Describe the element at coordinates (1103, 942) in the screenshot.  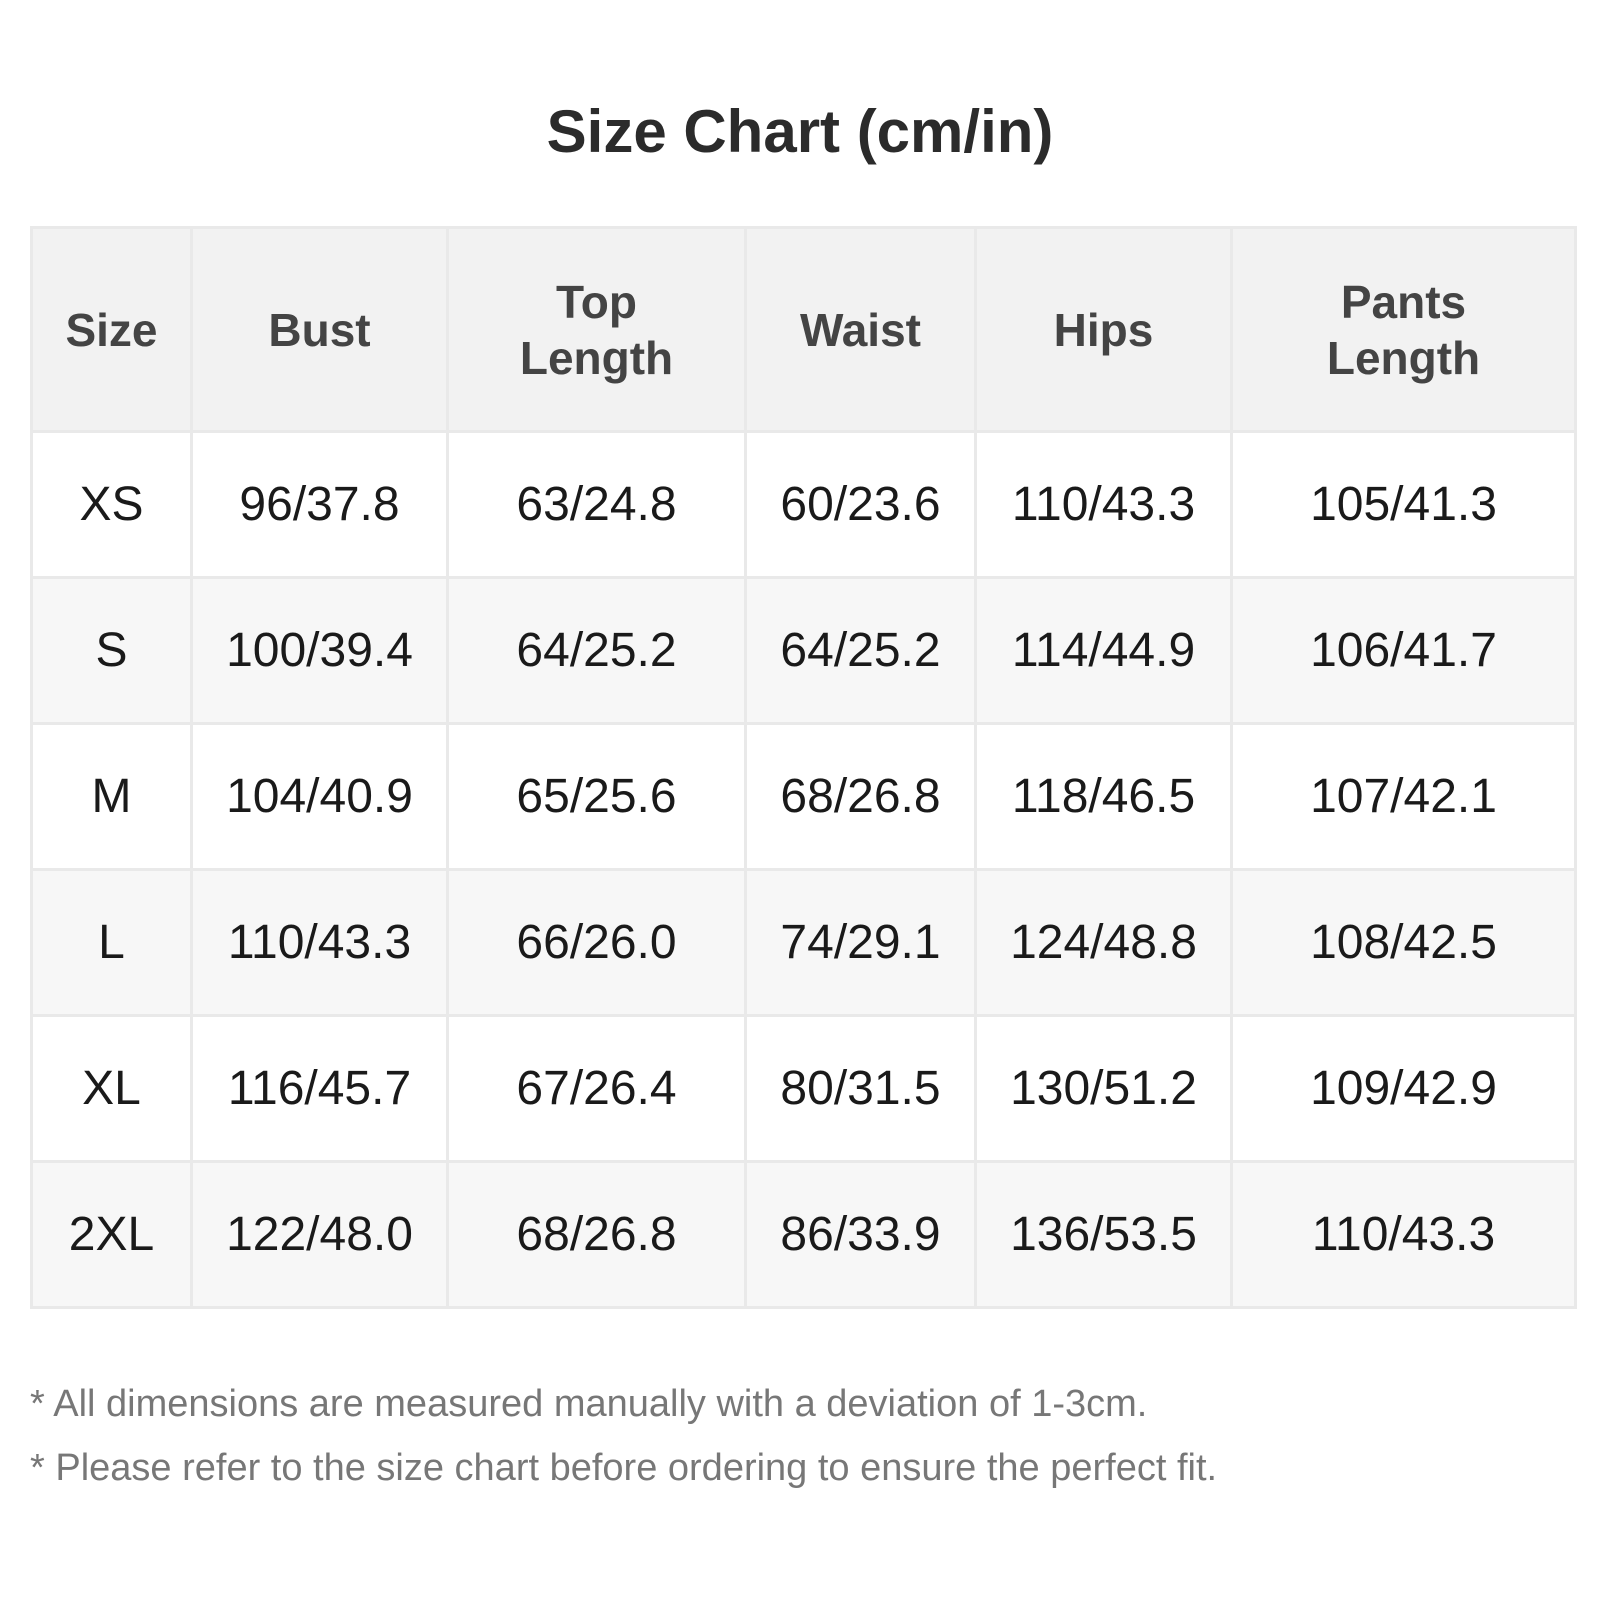
I see `cell-hips: 124/48.8` at that location.